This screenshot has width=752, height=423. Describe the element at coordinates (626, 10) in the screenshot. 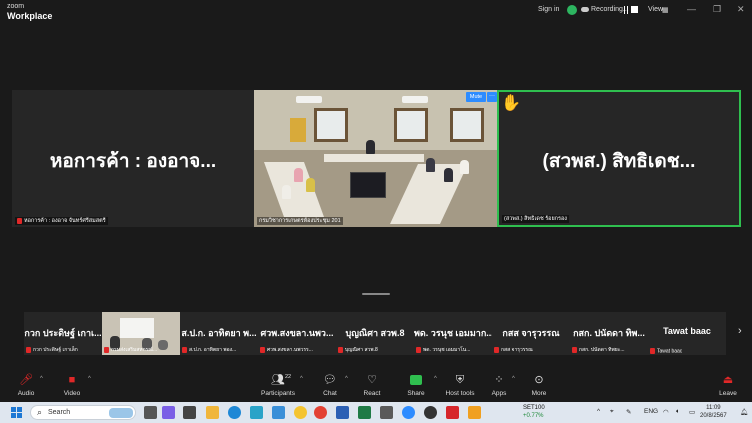

I see `pause-recording-icon` at that location.